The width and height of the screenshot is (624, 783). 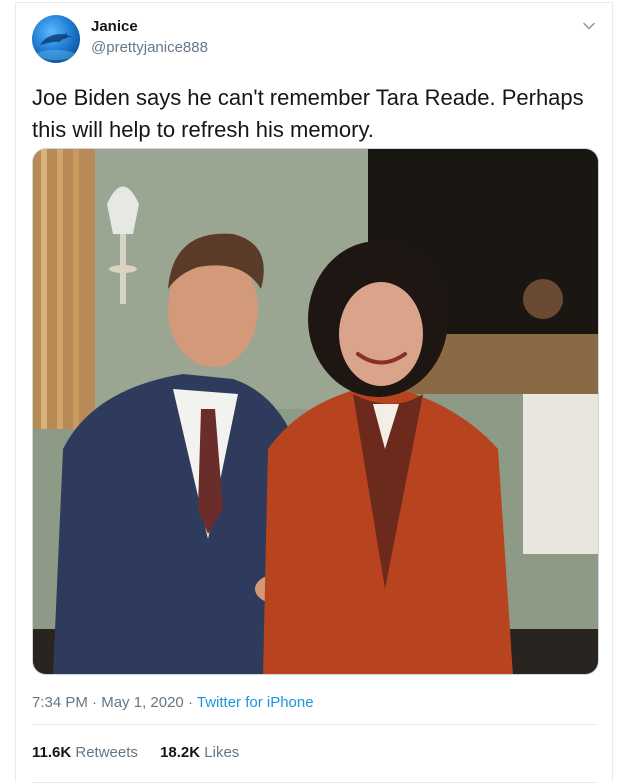 I want to click on likes-count: 18.2K, so click(x=180, y=752).